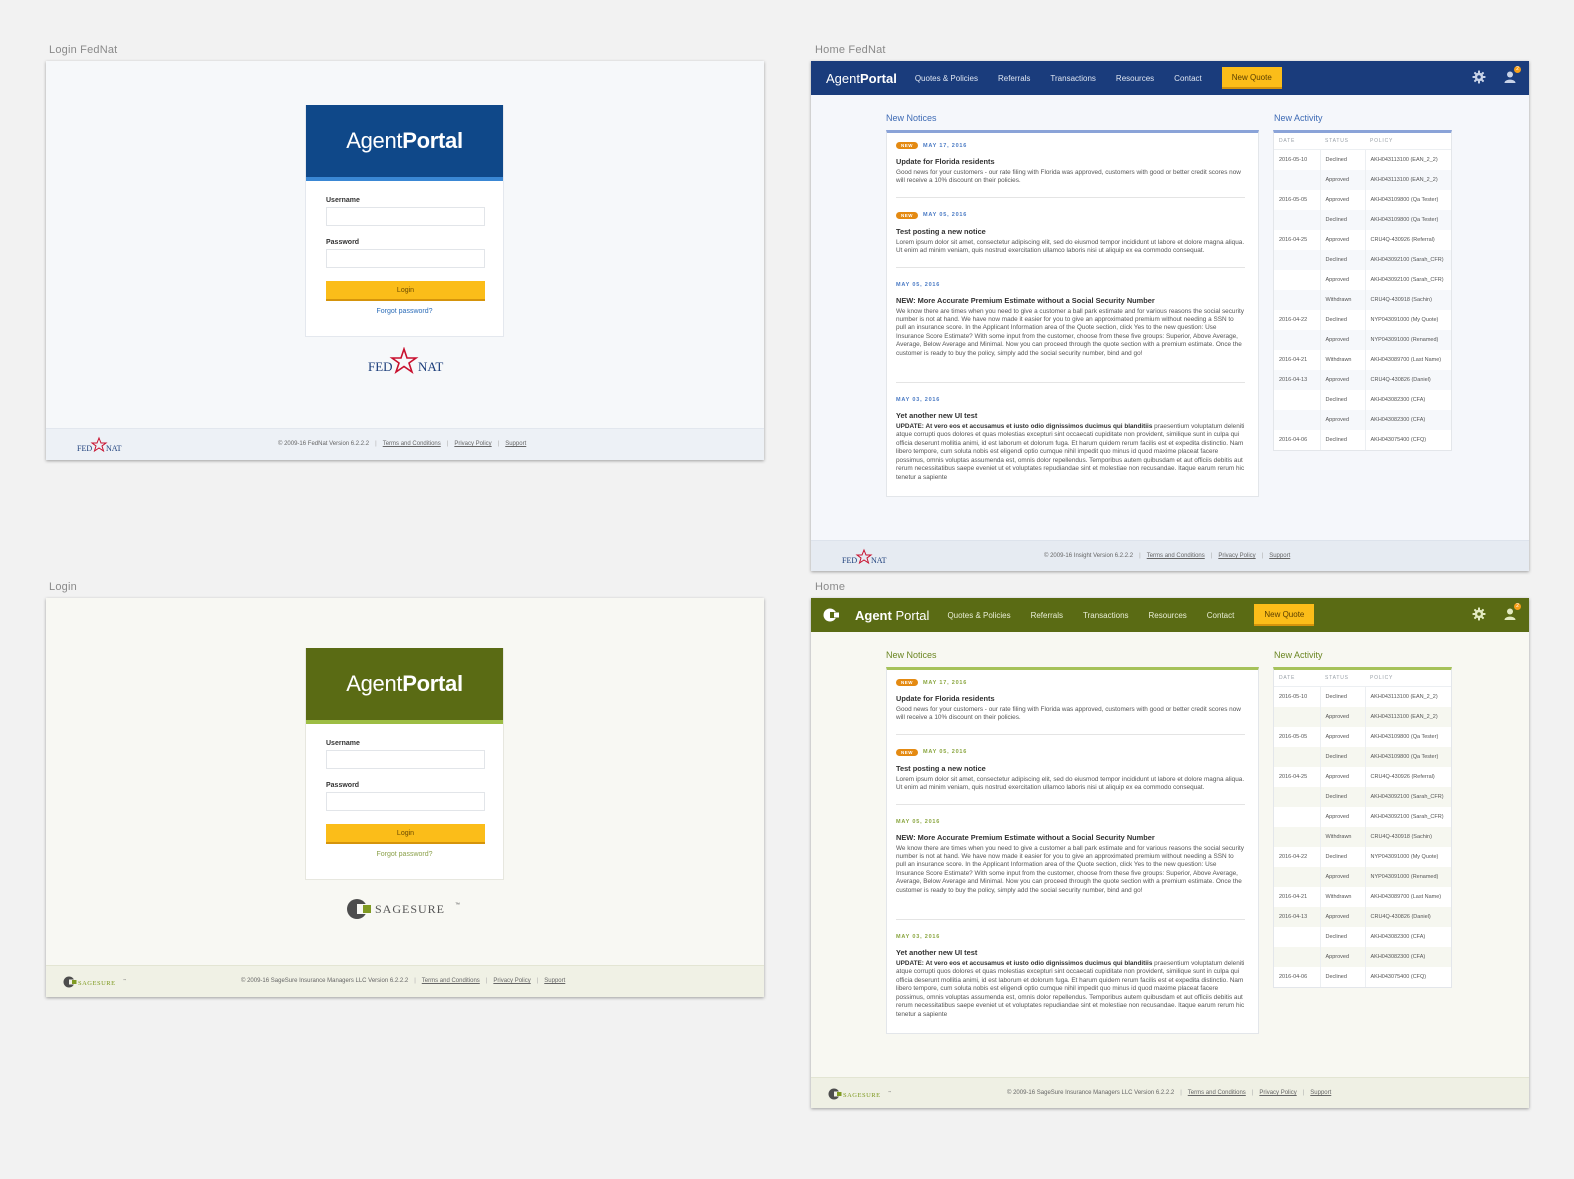 This screenshot has height=1179, width=1574. What do you see at coordinates (835, 1094) in the screenshot?
I see `sagesure-mark-icon` at bounding box center [835, 1094].